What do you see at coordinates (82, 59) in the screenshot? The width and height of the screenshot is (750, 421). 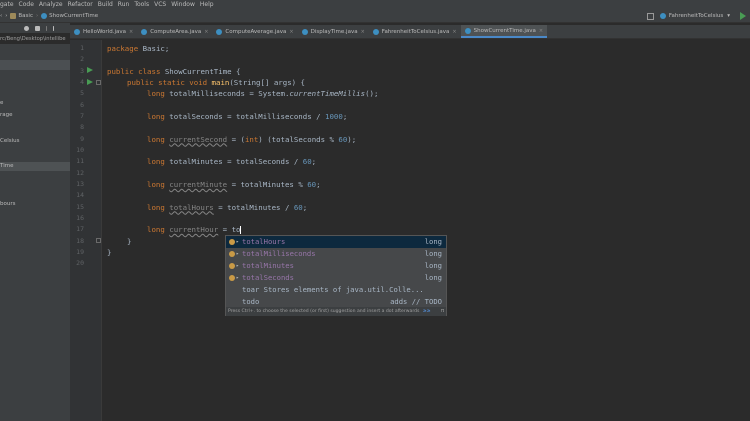 I see `line-number: 2` at bounding box center [82, 59].